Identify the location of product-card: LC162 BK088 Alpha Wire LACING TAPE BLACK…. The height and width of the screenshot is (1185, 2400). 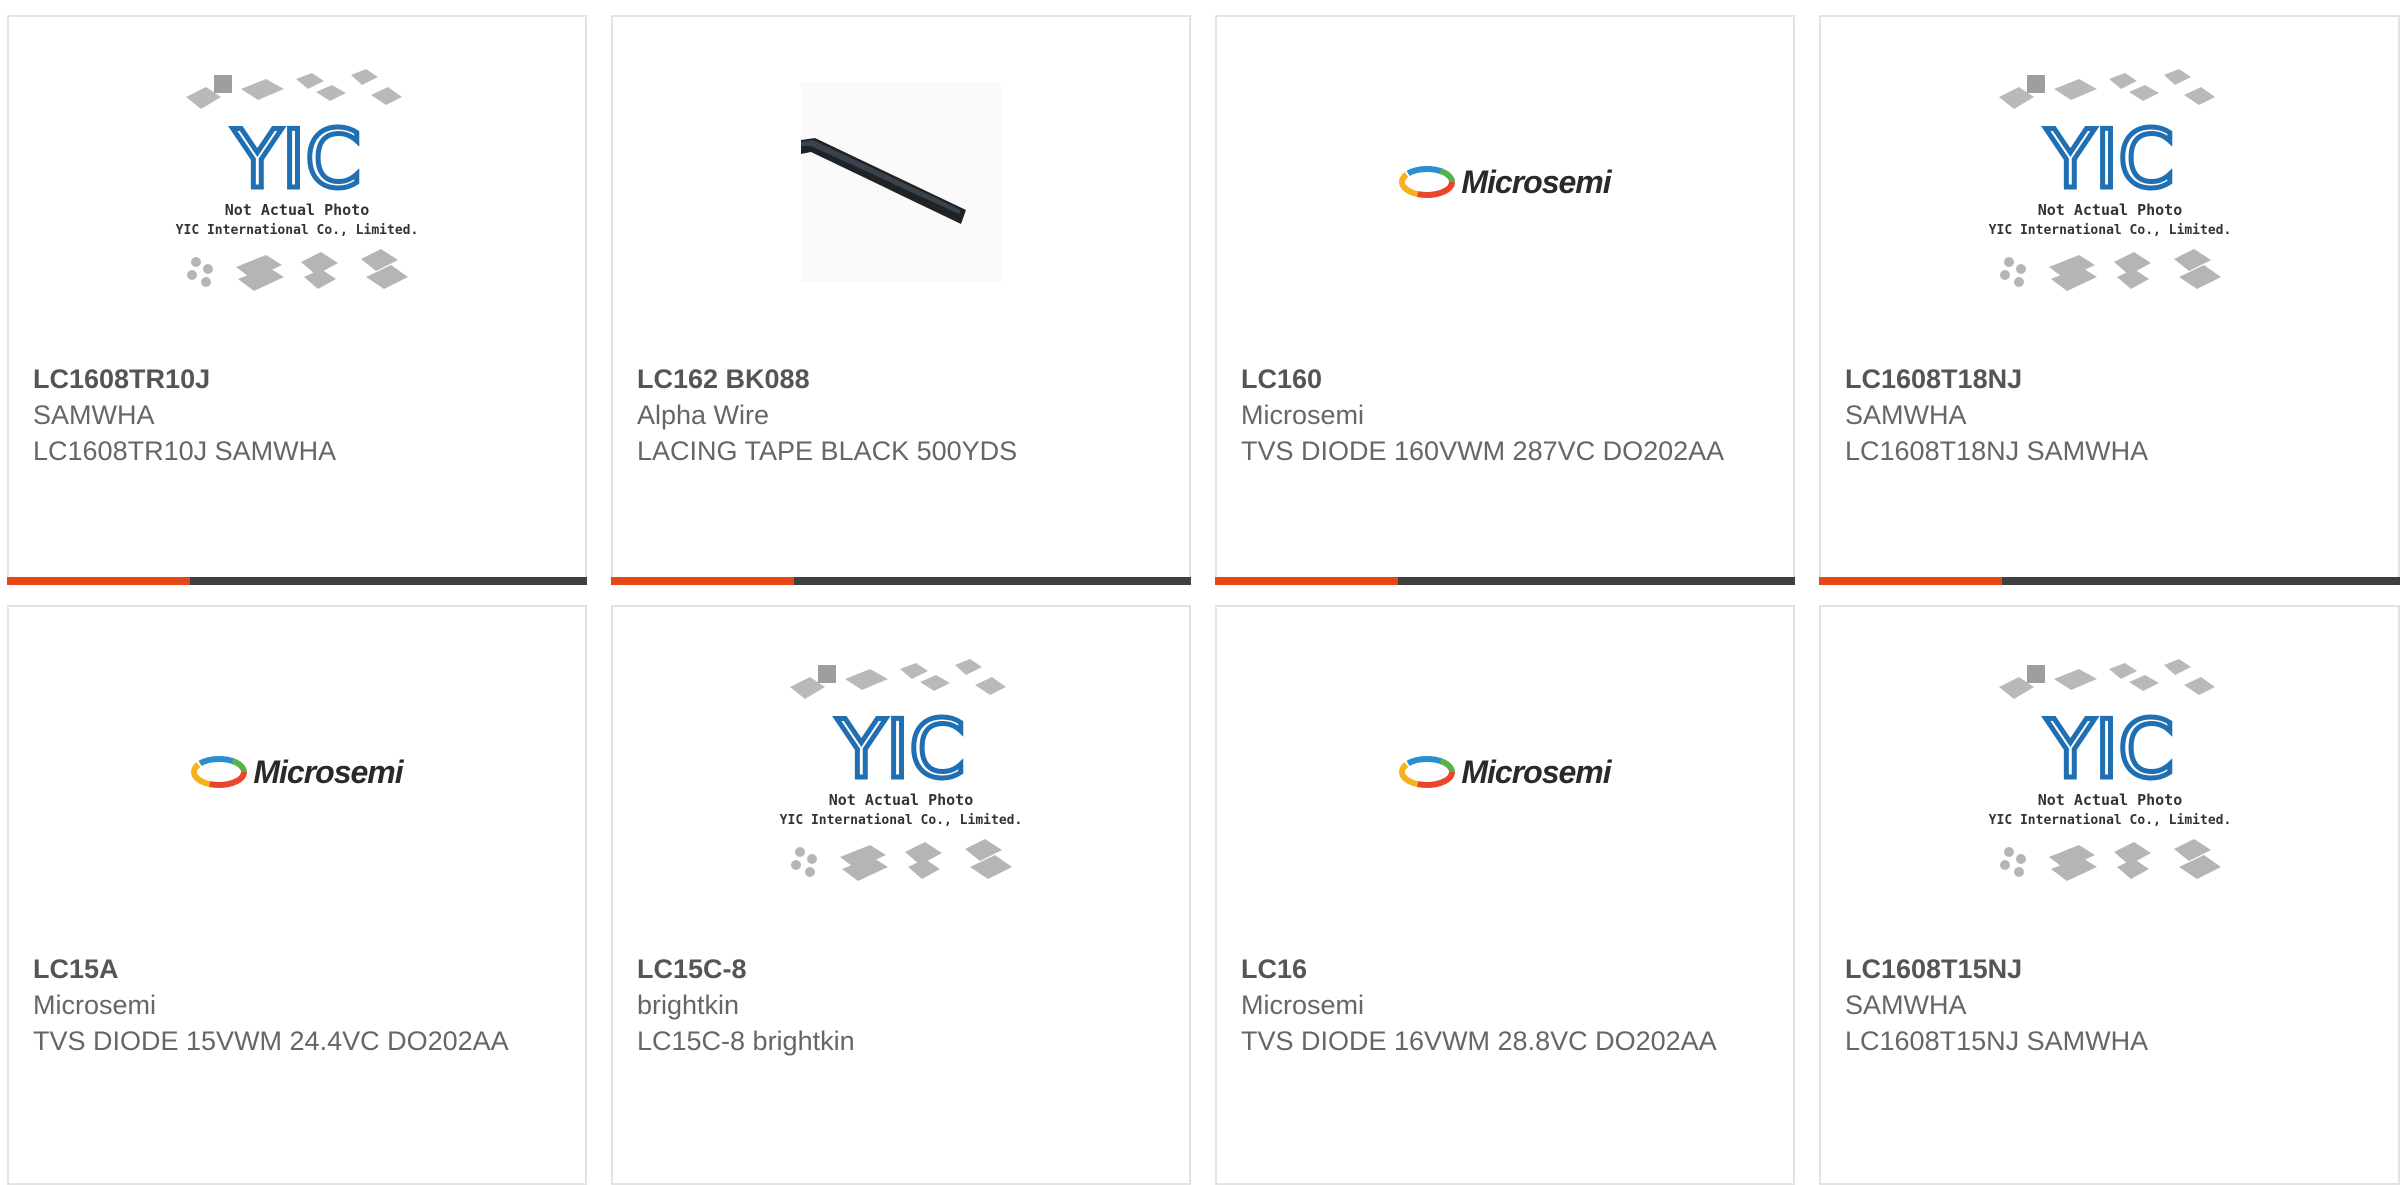
(901, 300).